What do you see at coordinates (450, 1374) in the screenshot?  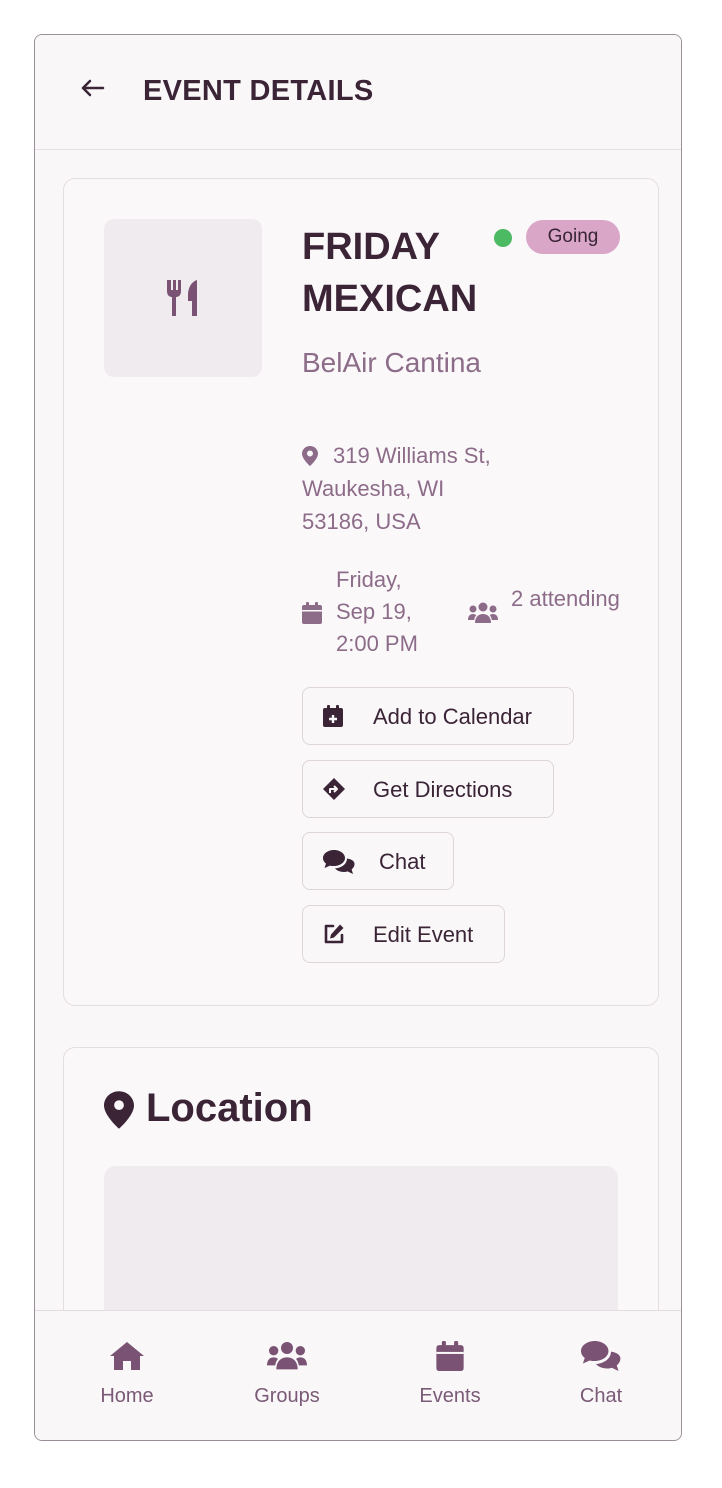 I see `nav-events: Events` at bounding box center [450, 1374].